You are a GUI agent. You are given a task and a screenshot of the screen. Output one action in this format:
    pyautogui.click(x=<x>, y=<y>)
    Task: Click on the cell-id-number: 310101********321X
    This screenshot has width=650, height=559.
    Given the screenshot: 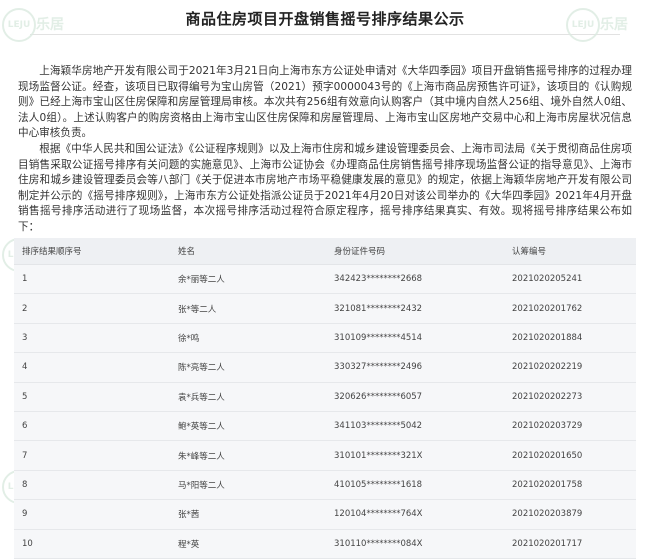 What is the action you would take?
    pyautogui.click(x=415, y=455)
    